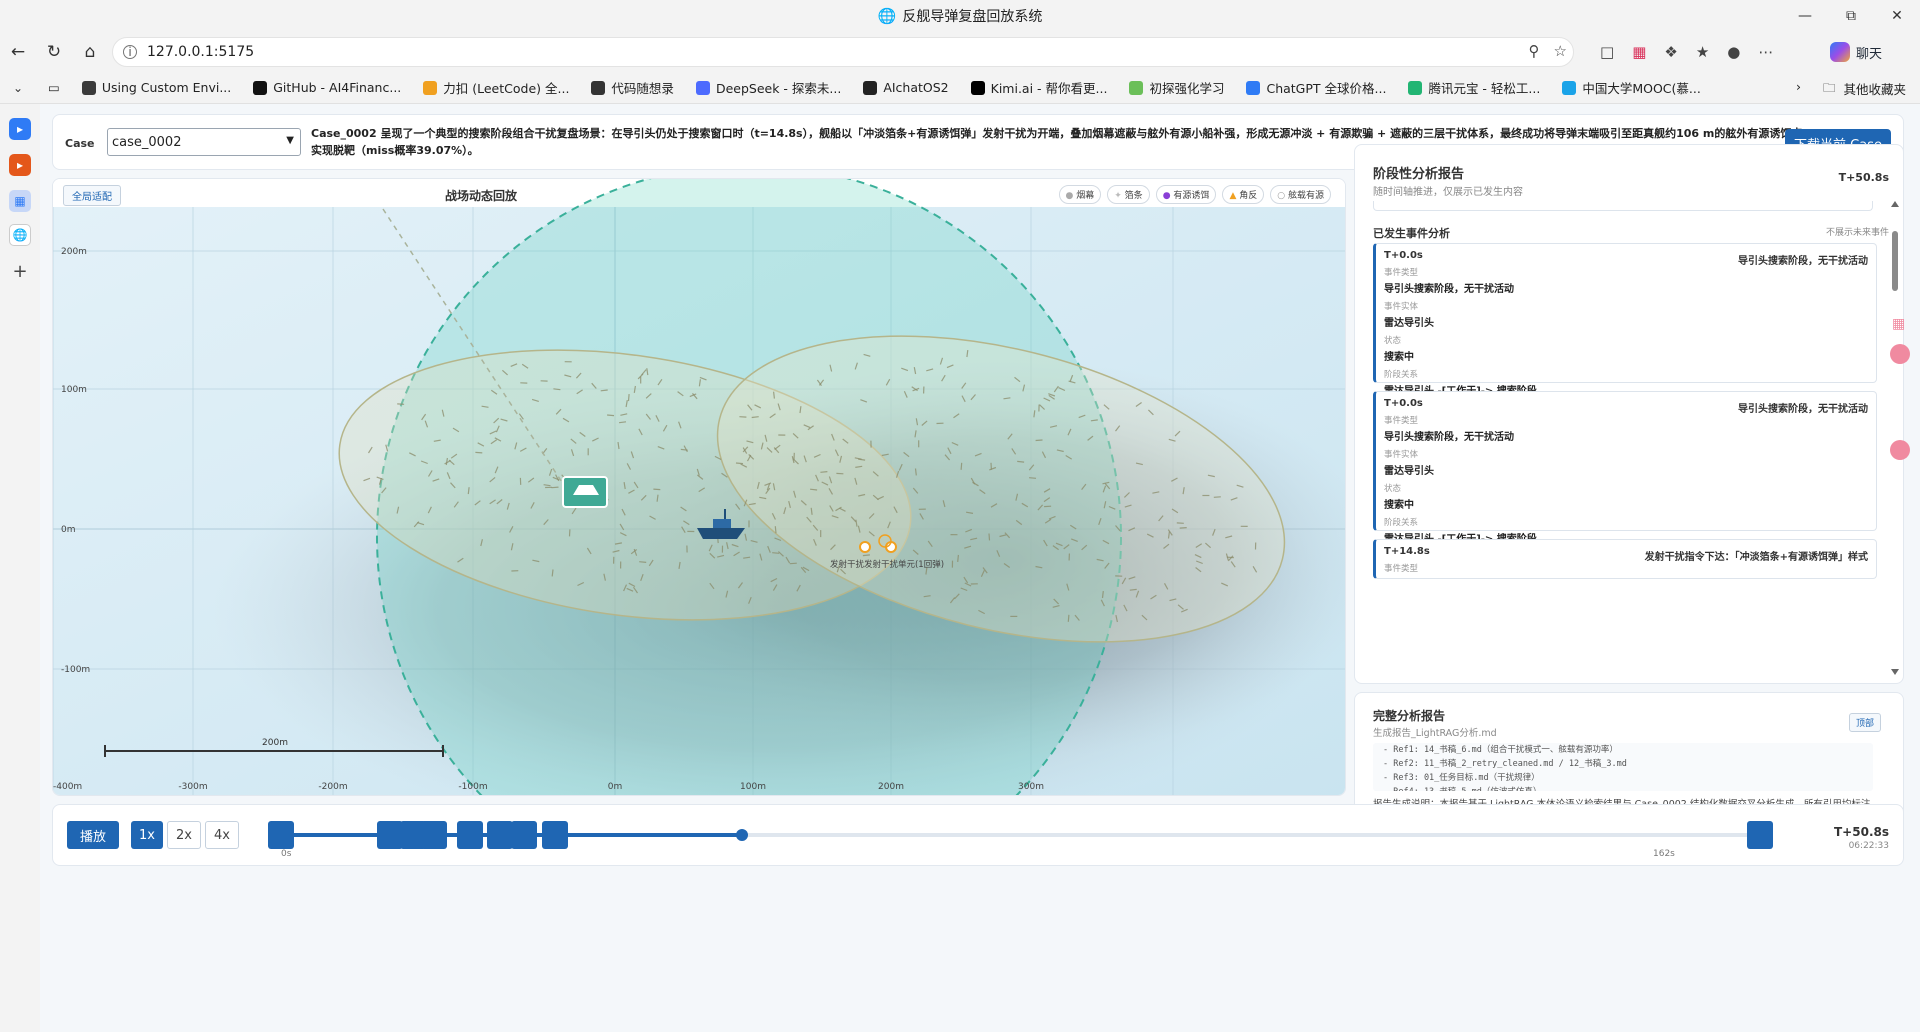  What do you see at coordinates (222, 835) in the screenshot?
I see `speed-4x-button: 4x` at bounding box center [222, 835].